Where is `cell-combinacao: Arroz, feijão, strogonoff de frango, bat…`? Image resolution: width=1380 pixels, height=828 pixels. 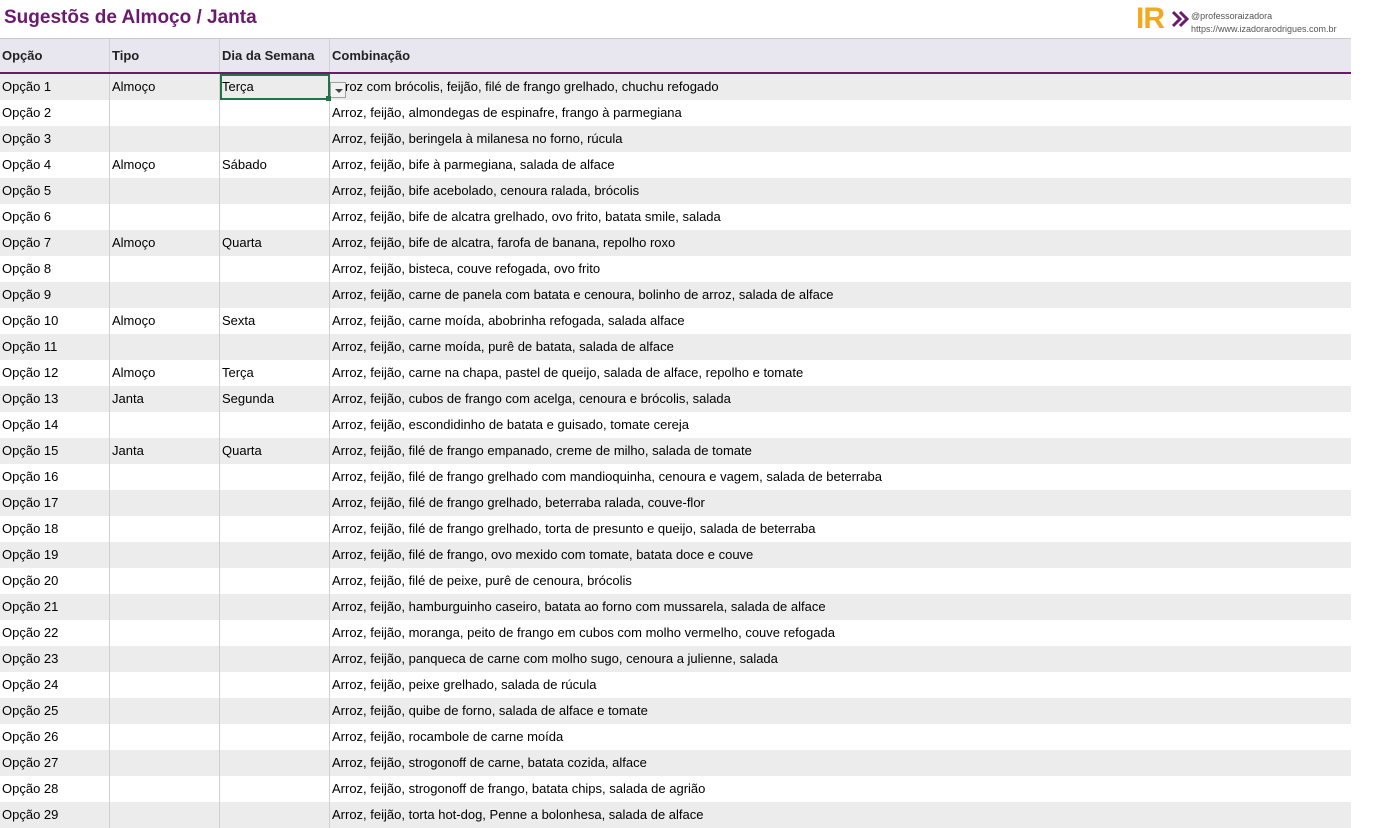 cell-combinacao: Arroz, feijão, strogonoff de frango, bat… is located at coordinates (840, 789).